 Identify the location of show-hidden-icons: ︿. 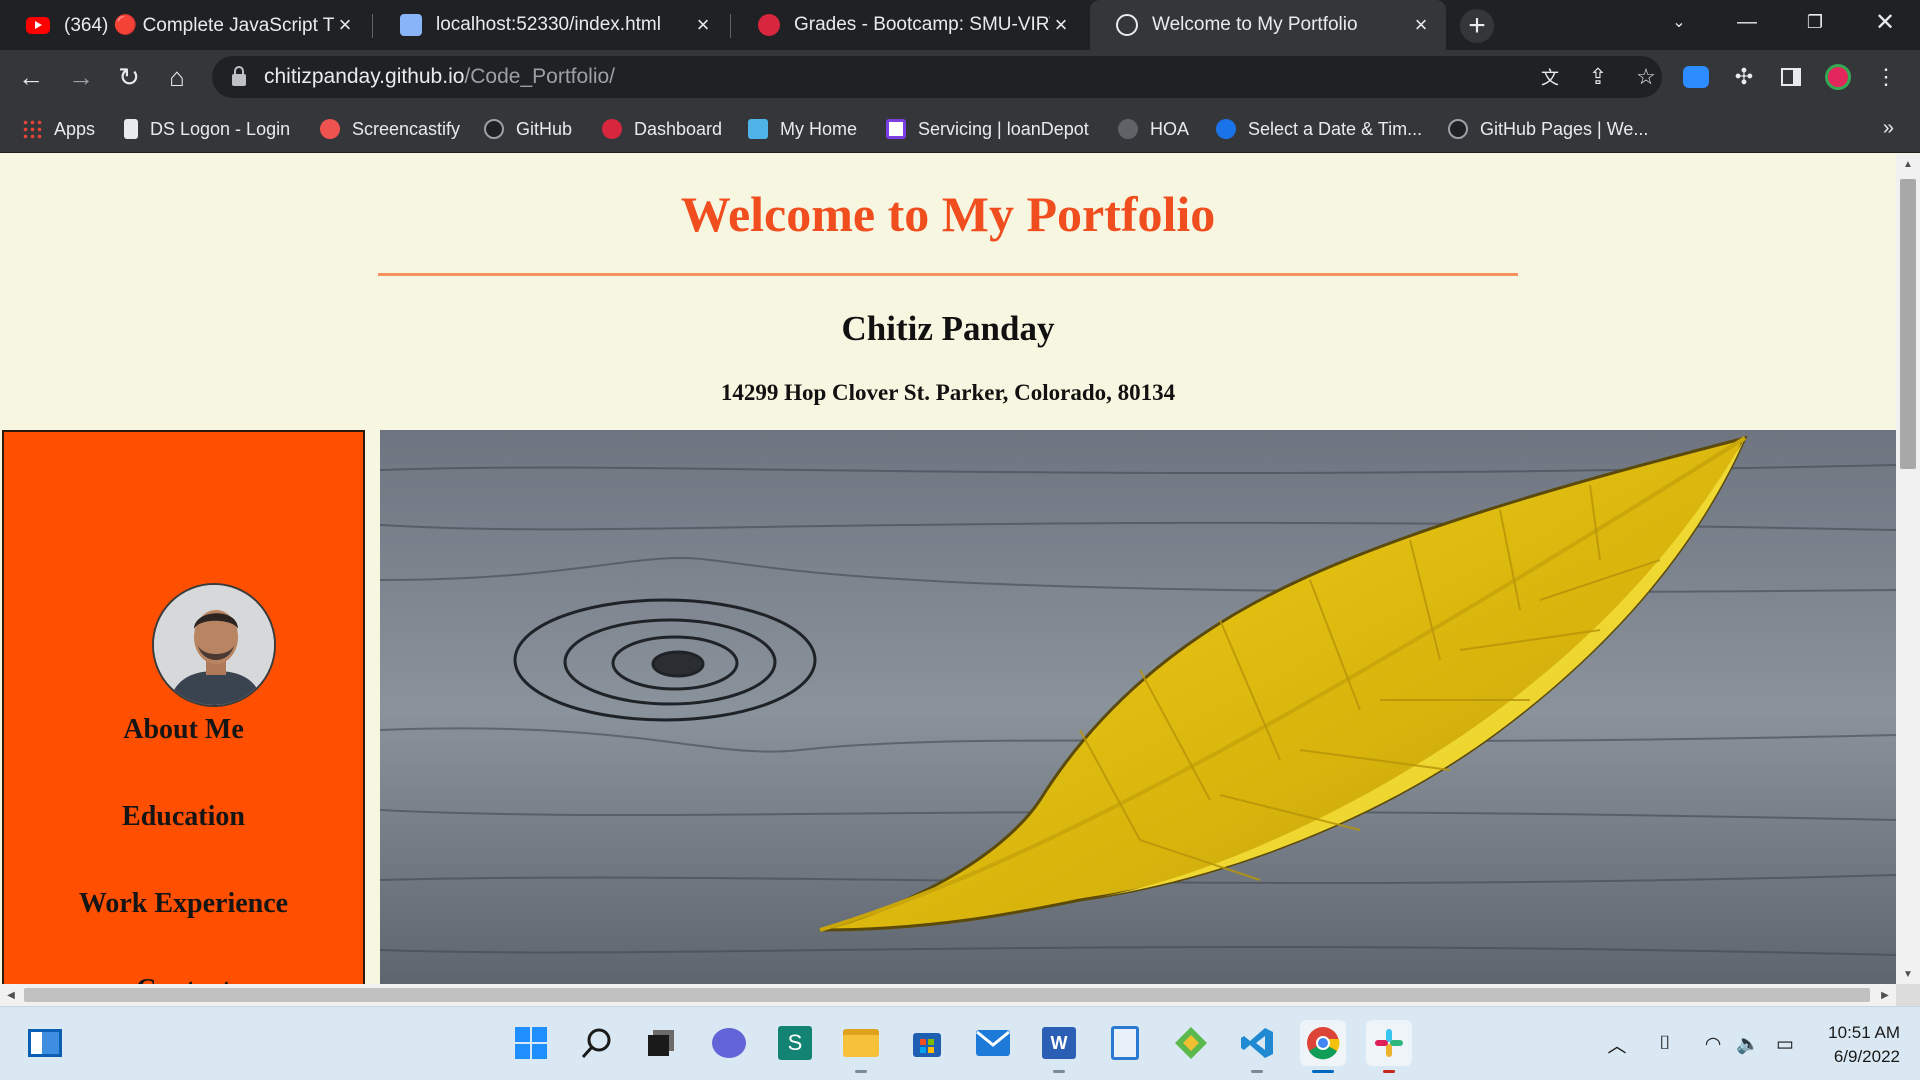
(1617, 1044).